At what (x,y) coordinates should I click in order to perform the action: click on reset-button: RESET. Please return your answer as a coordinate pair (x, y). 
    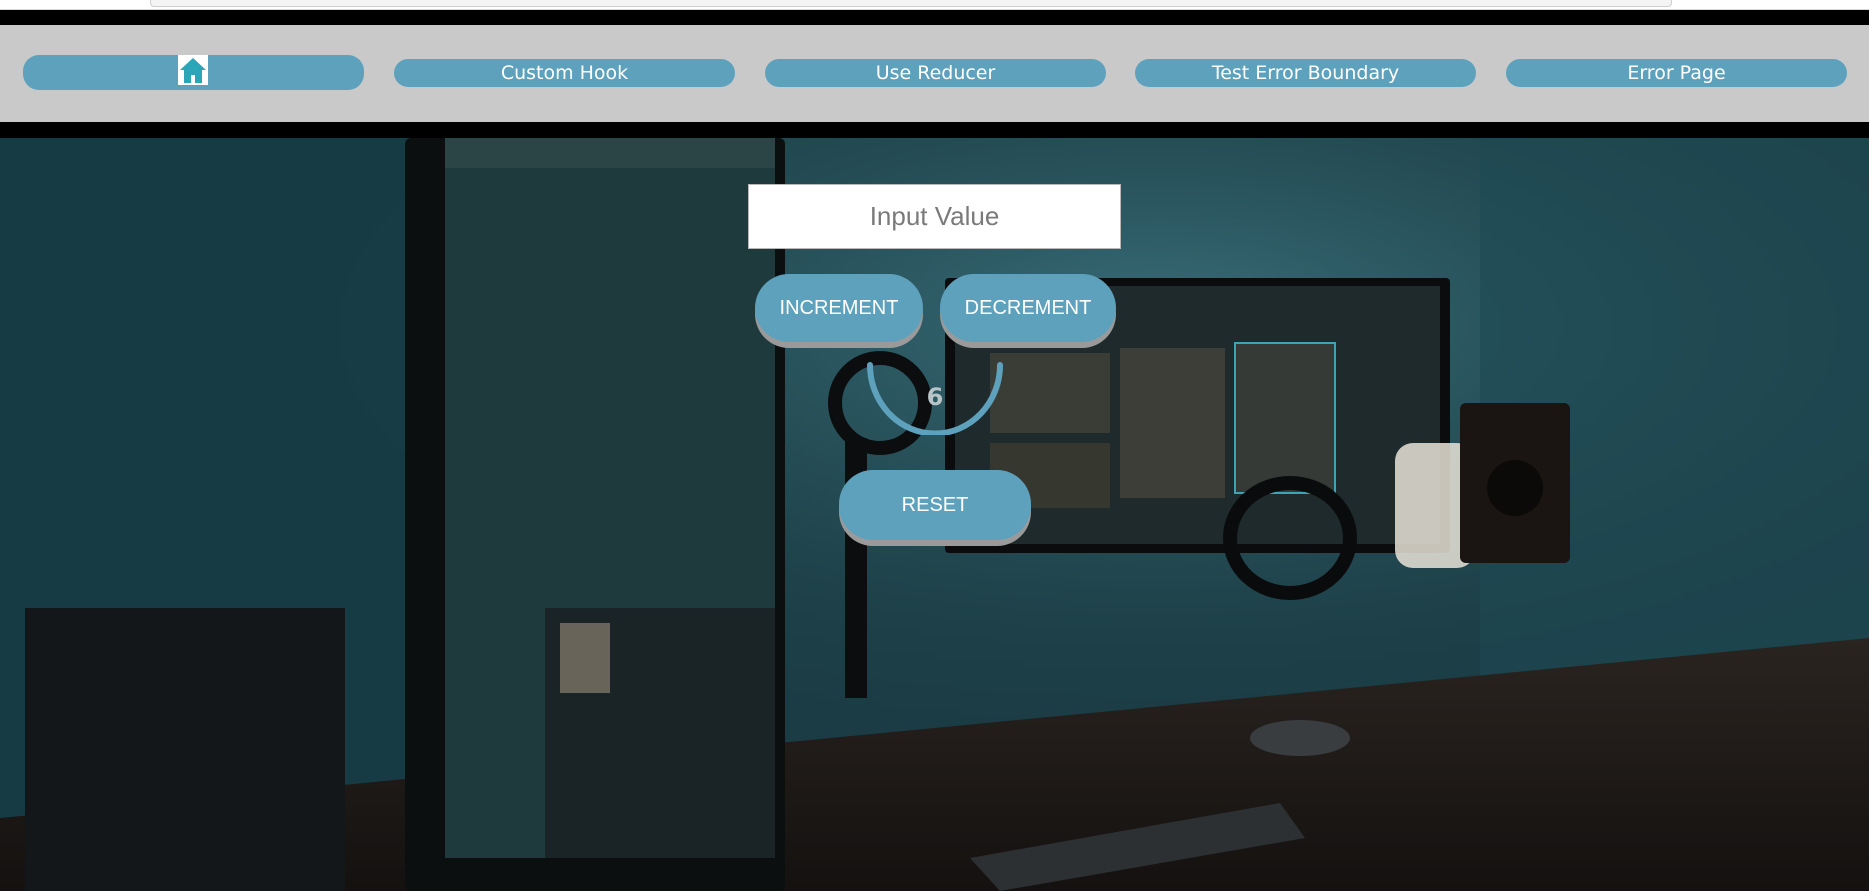
    Looking at the image, I should click on (935, 505).